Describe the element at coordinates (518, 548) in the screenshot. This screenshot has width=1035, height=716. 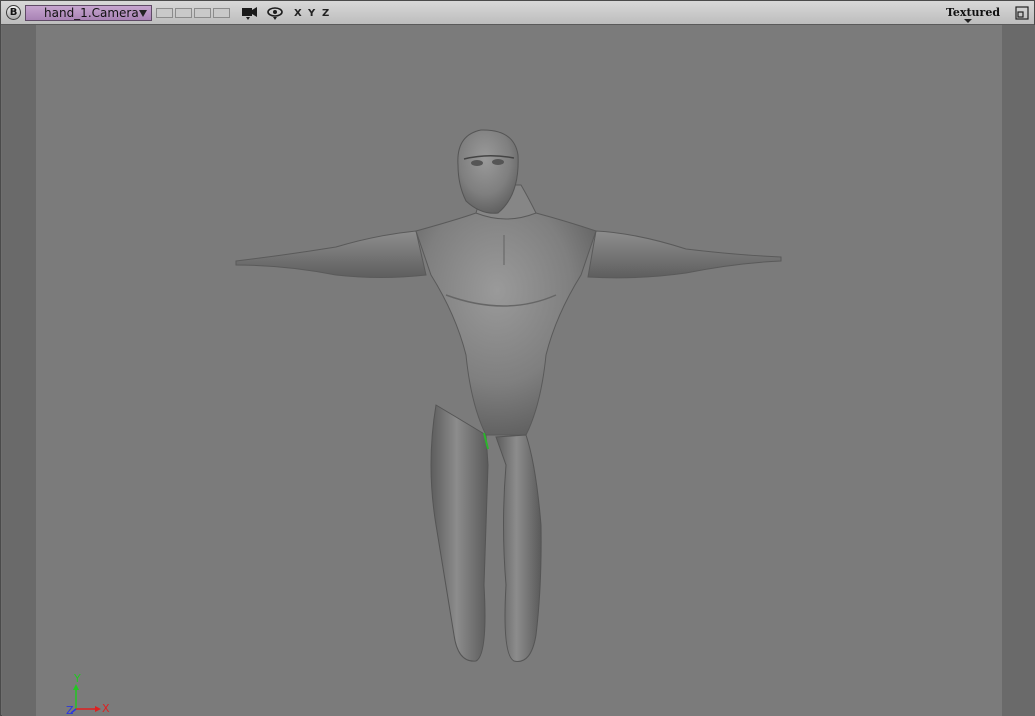
I see `right-leg` at that location.